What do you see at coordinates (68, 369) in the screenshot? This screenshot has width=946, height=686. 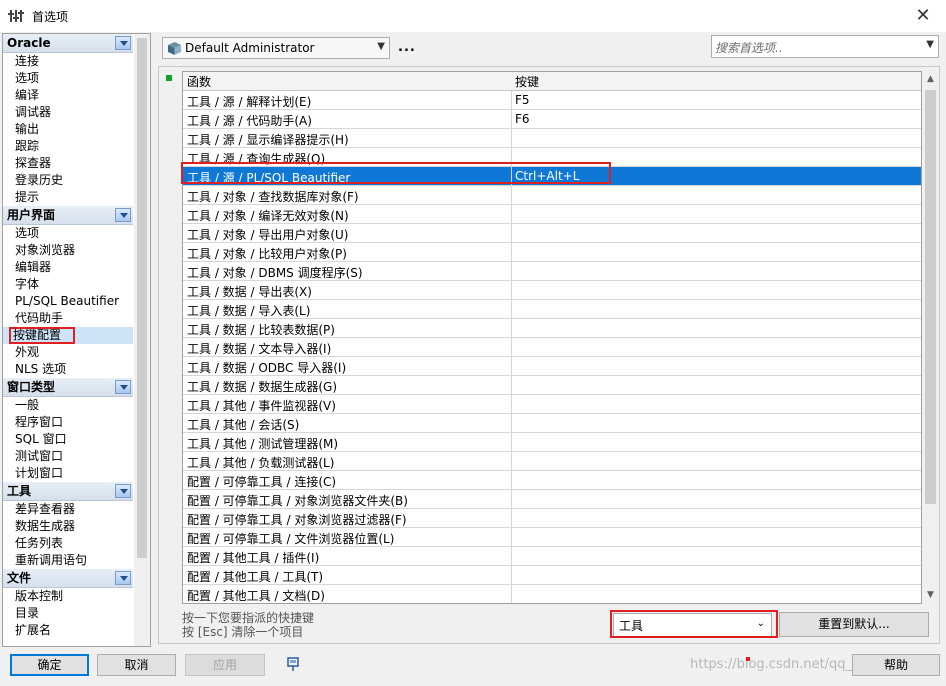 I see `sidebar-item: NLS 选项` at bounding box center [68, 369].